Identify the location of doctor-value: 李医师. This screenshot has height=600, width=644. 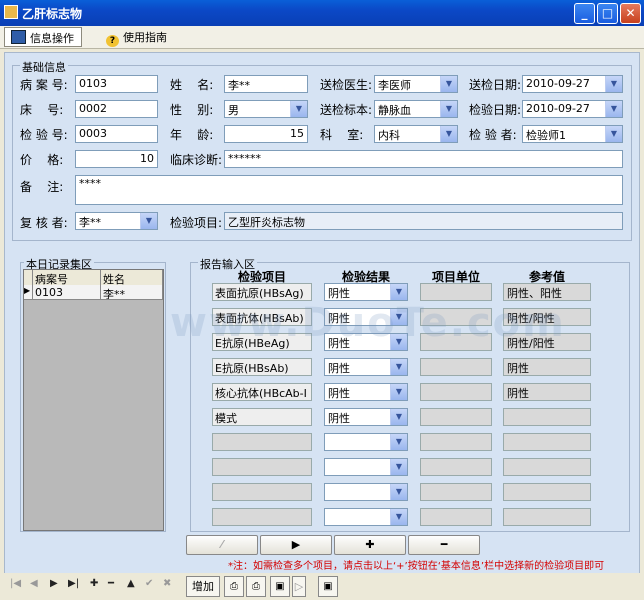
(394, 85).